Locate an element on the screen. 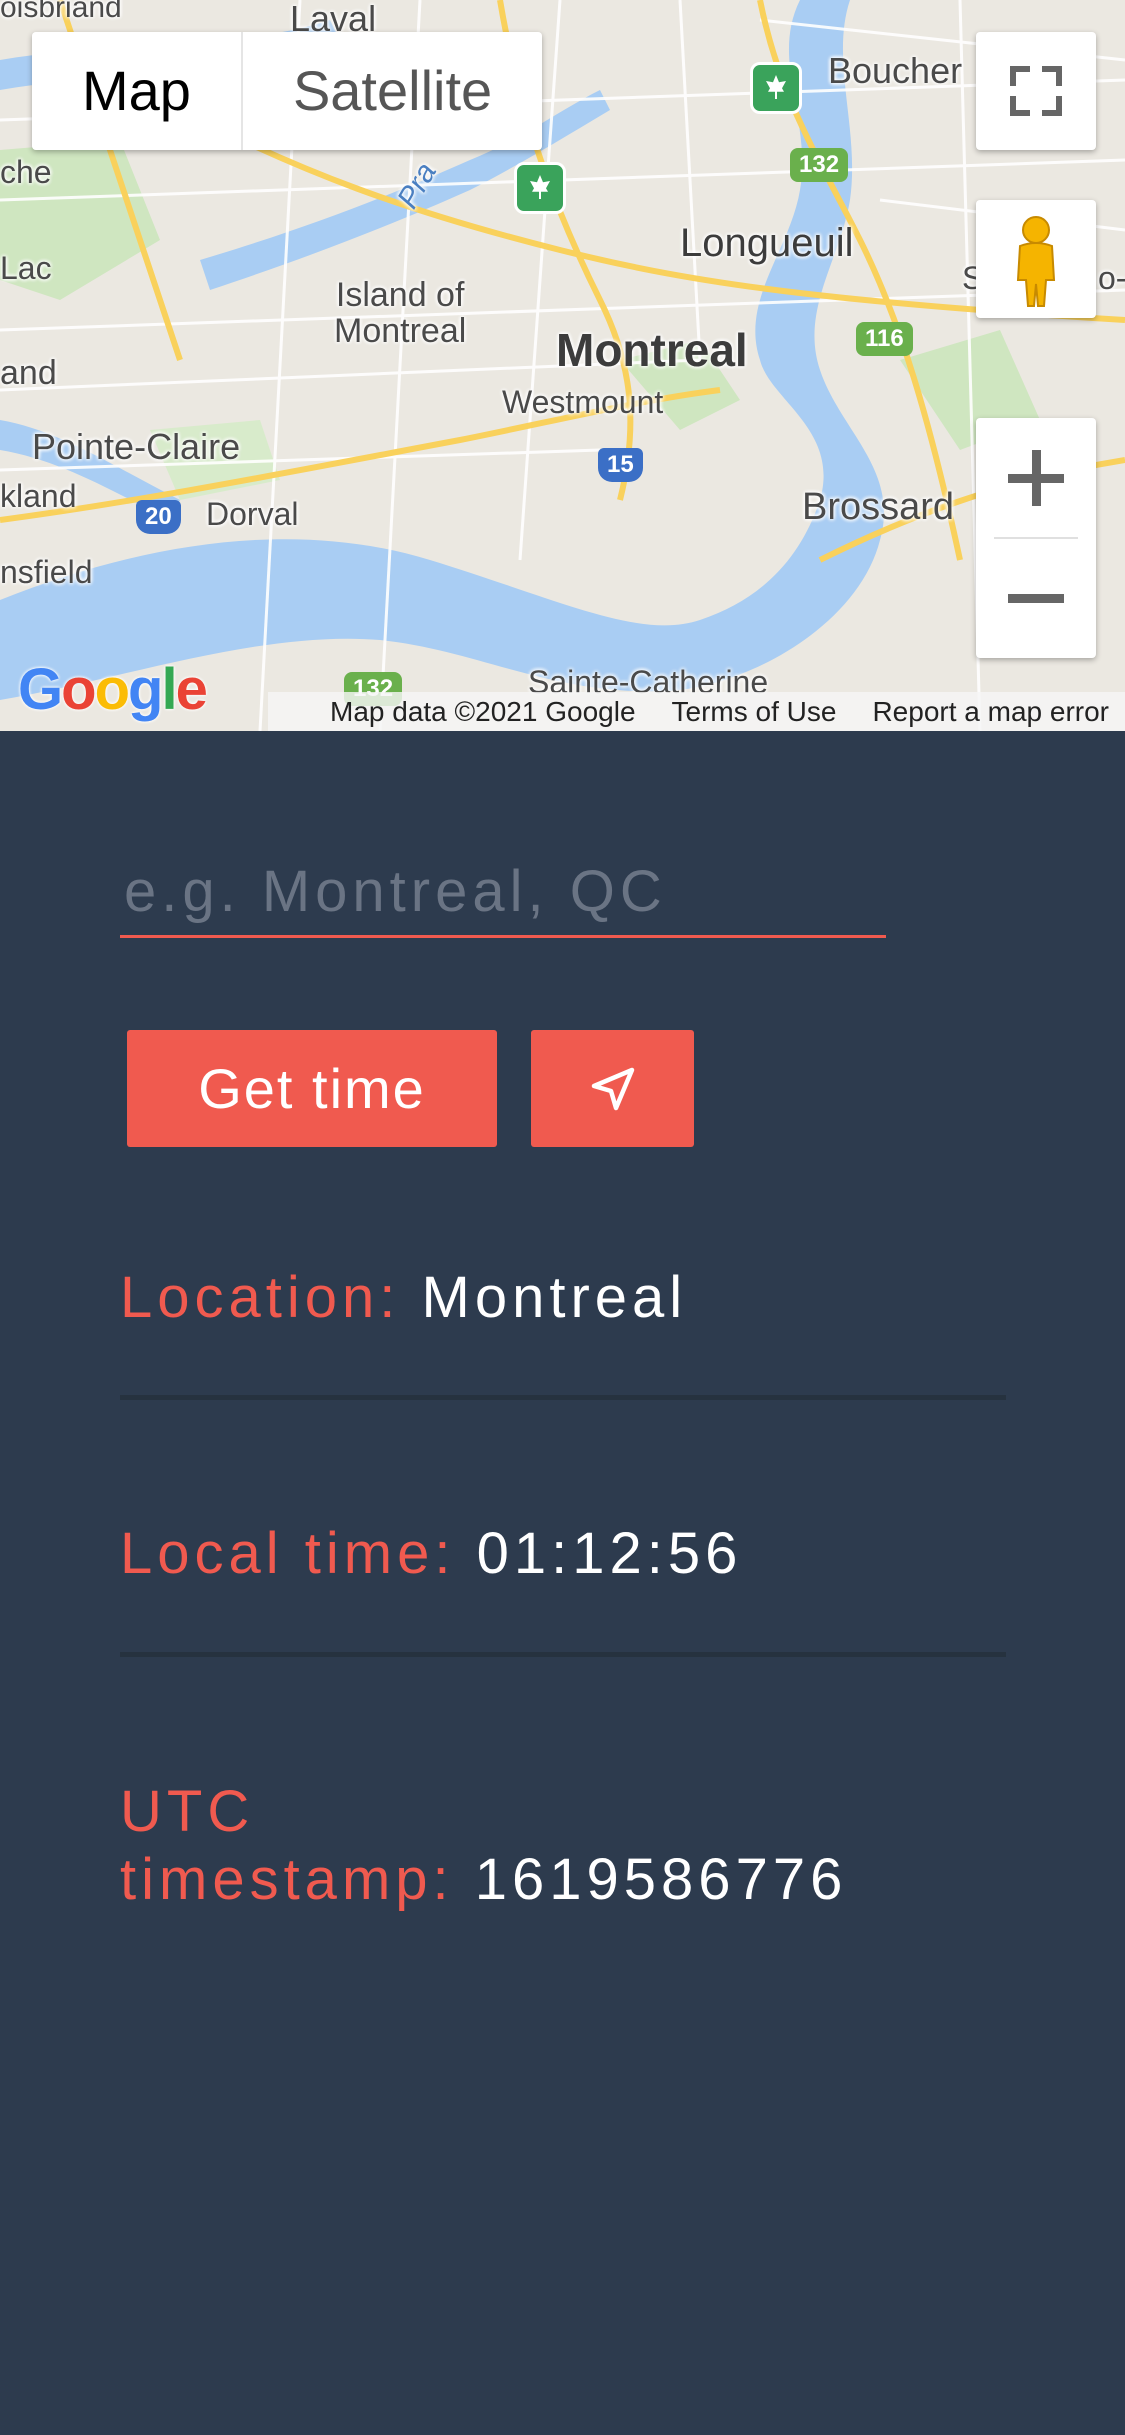  route-shield-132: 132 is located at coordinates (819, 165).